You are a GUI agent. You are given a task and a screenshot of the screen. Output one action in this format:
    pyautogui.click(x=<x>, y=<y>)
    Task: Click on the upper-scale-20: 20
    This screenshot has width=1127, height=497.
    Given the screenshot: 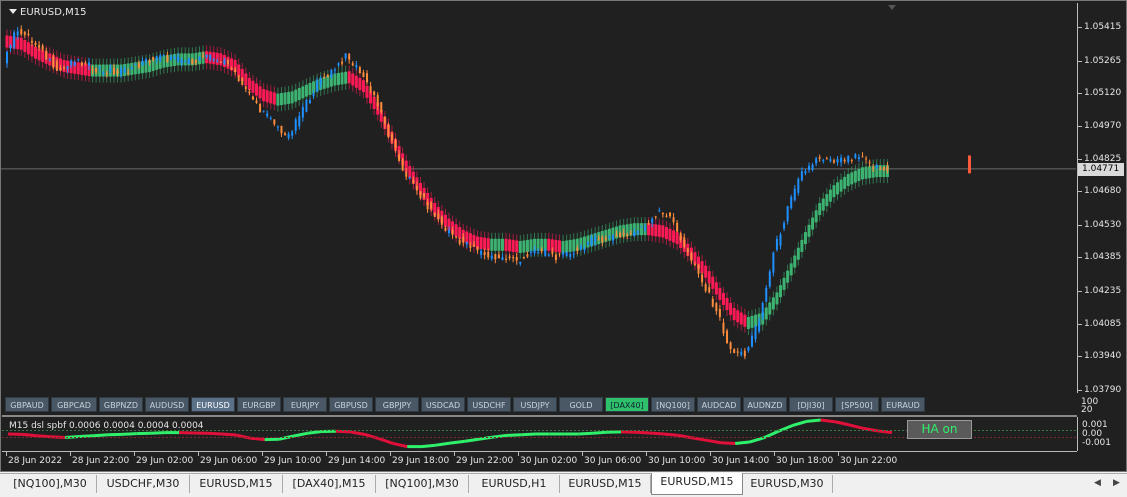 What is the action you would take?
    pyautogui.click(x=1086, y=410)
    